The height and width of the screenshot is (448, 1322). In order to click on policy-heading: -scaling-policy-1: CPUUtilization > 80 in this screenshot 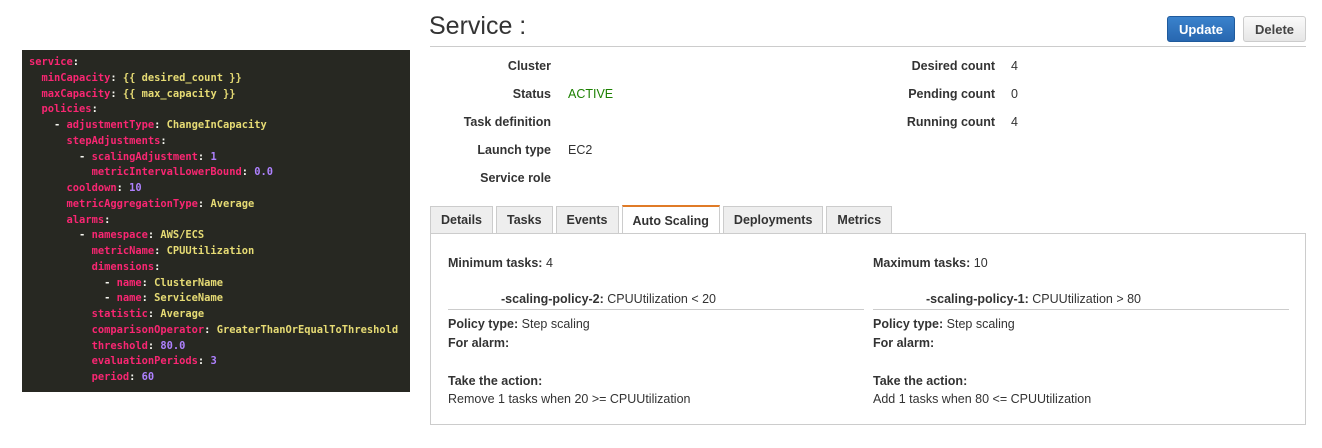, I will do `click(1034, 299)`.